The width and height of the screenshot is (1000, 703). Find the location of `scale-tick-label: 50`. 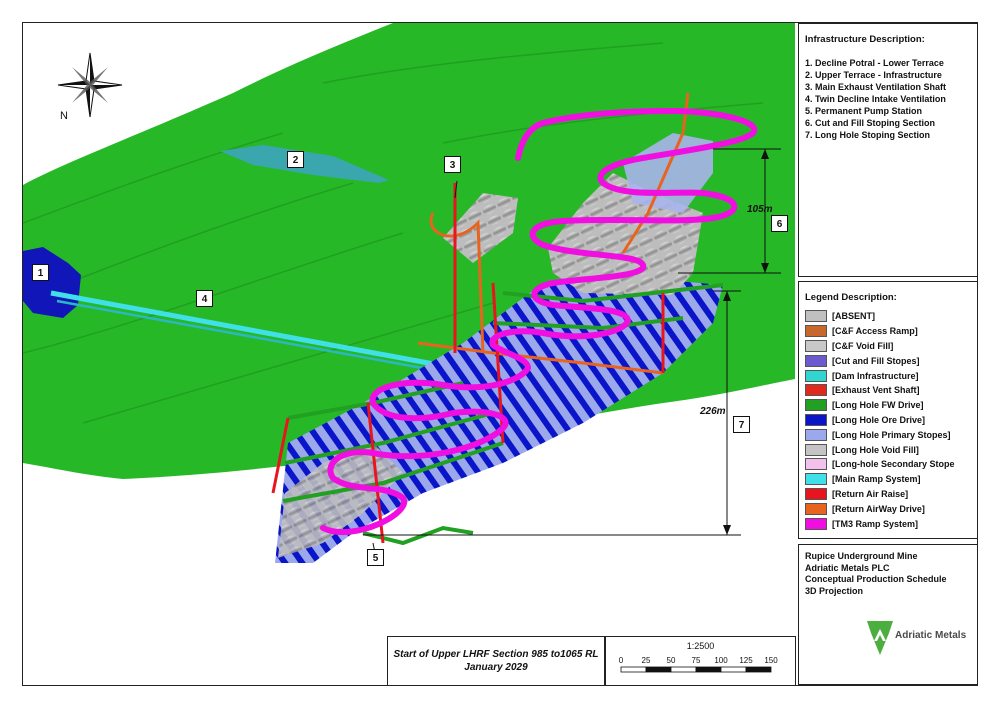

scale-tick-label: 50 is located at coordinates (671, 660).